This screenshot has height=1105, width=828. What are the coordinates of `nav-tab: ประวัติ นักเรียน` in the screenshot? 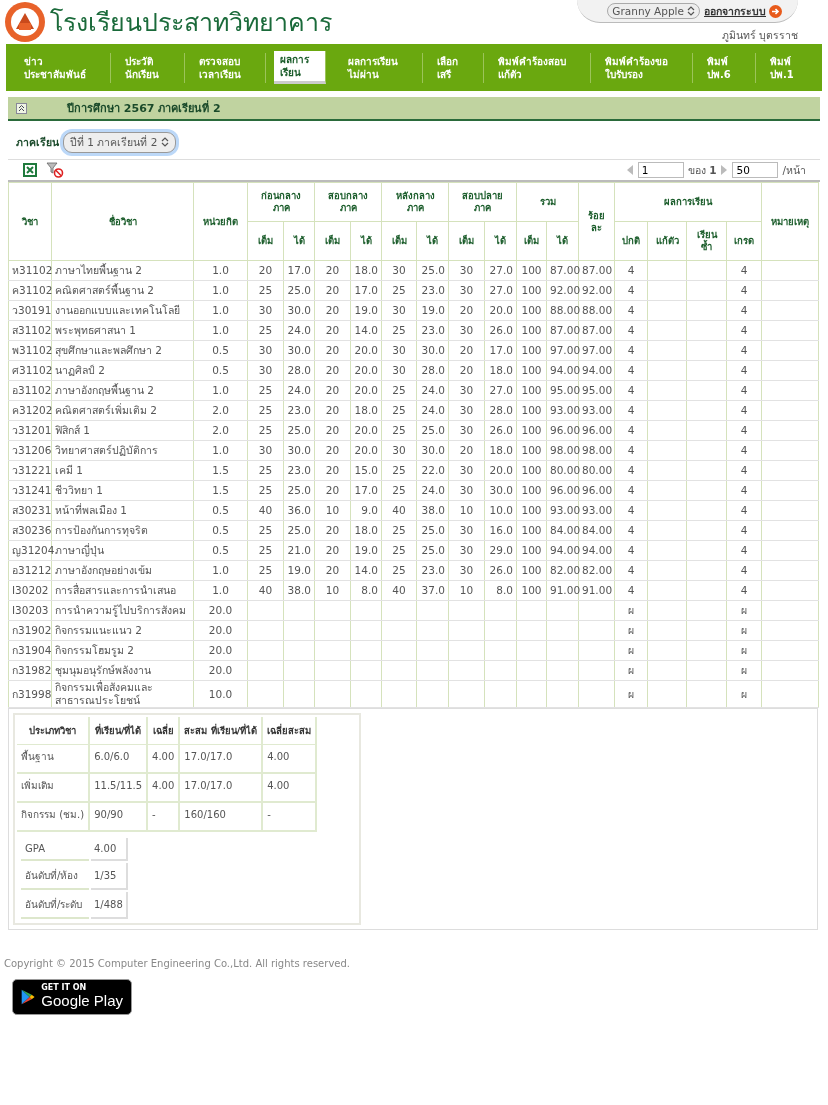 It's located at (148, 67).